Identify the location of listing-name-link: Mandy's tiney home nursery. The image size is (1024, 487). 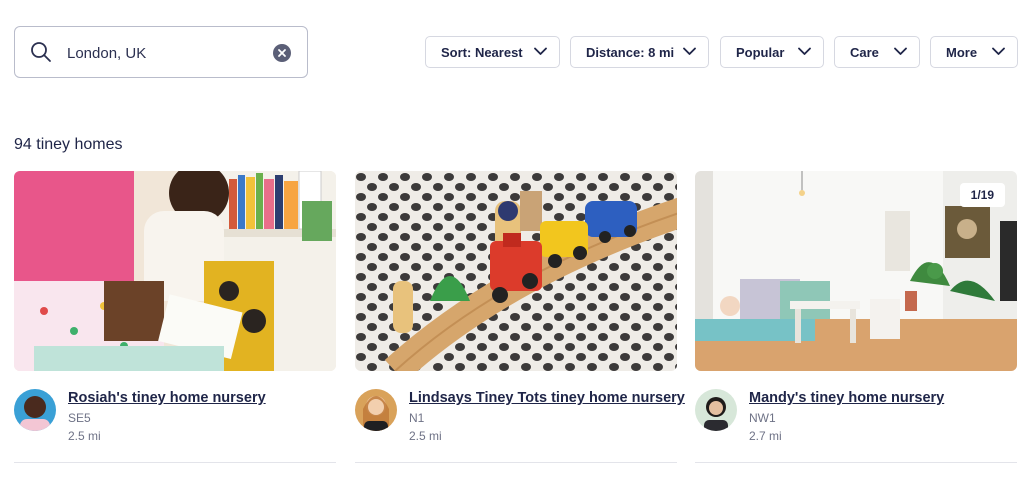
(846, 398).